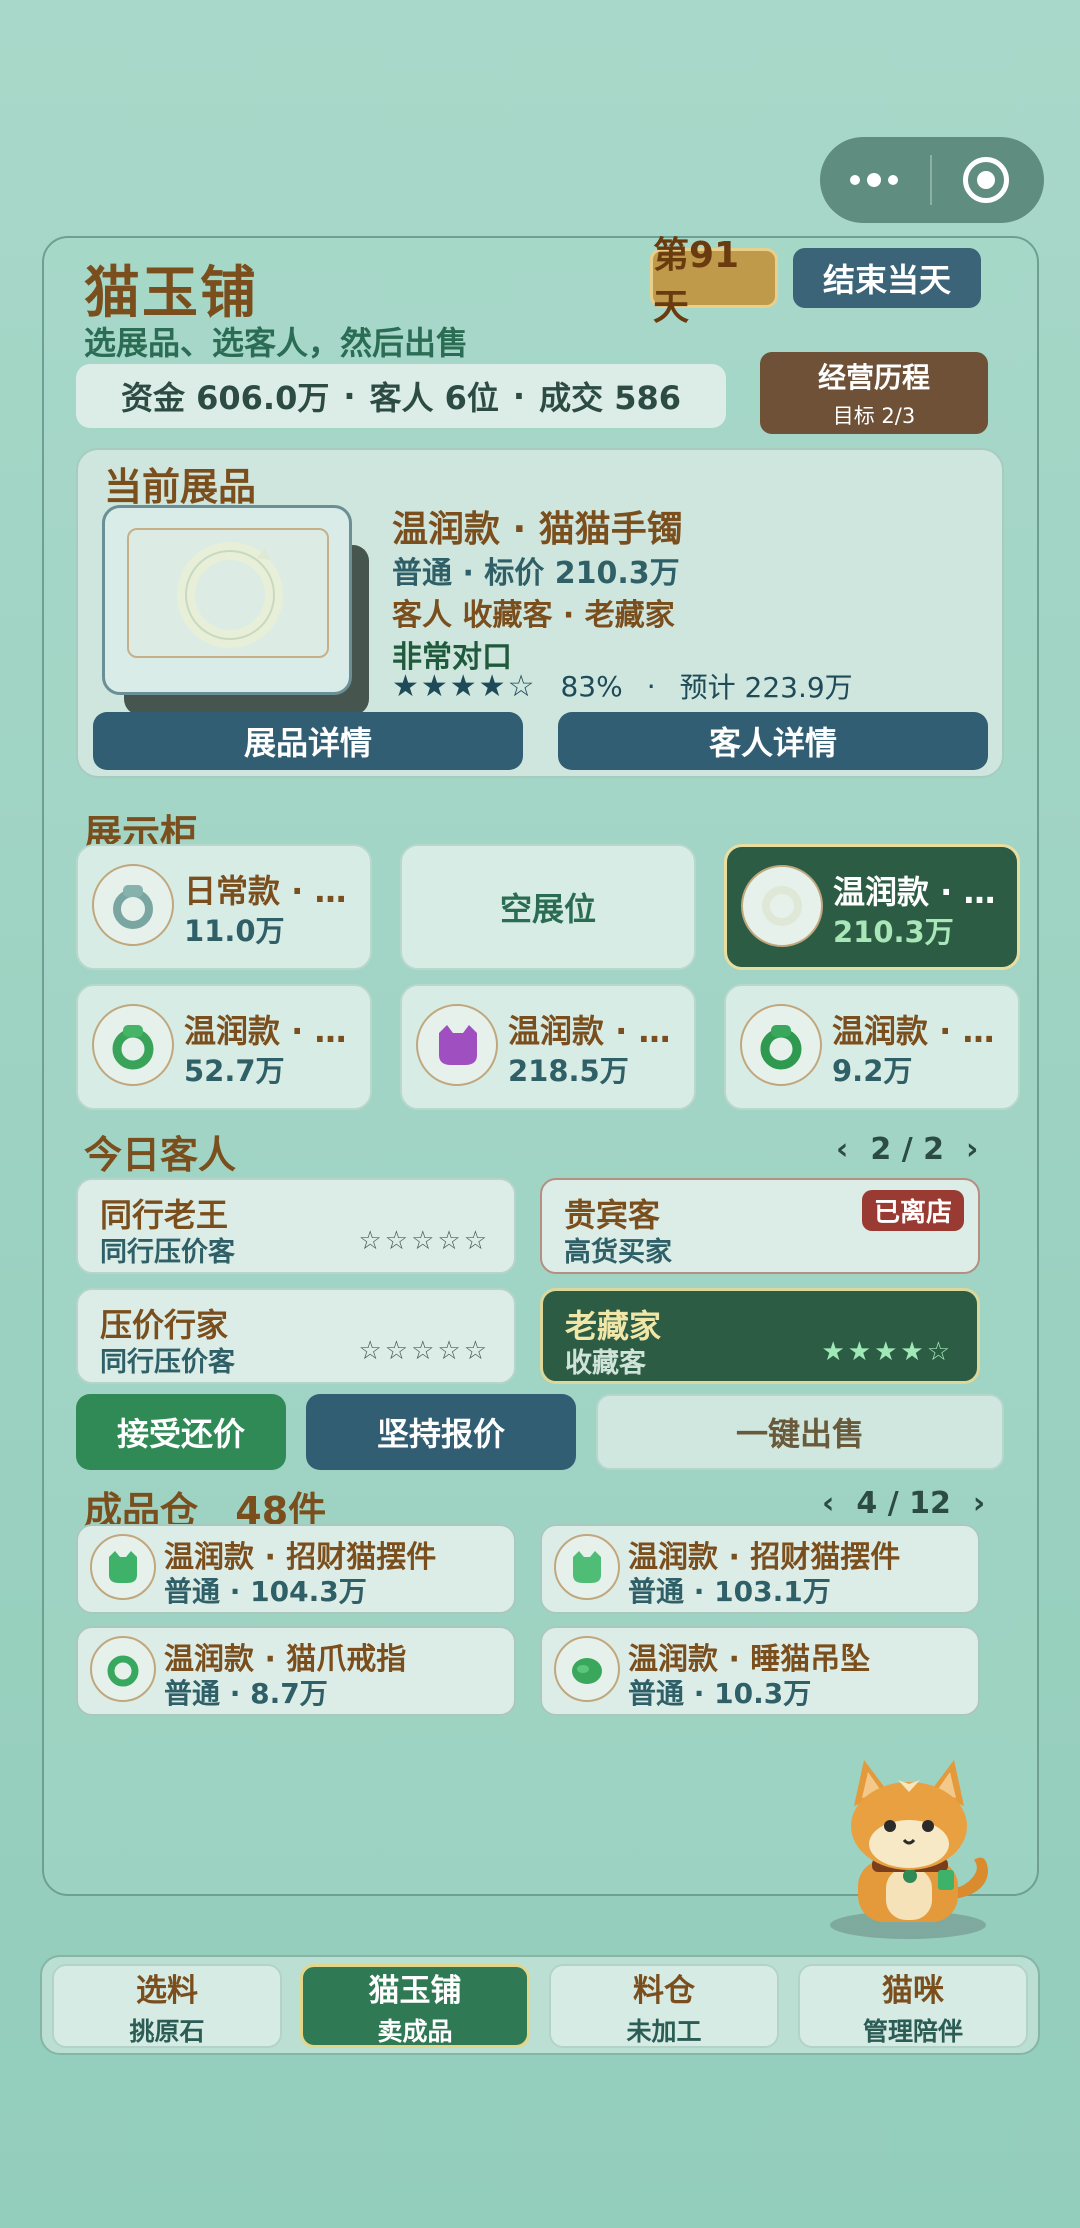  Describe the element at coordinates (760, 1336) in the screenshot. I see `customer-card-selected: 老藏家 收藏客 ★★★★☆` at that location.